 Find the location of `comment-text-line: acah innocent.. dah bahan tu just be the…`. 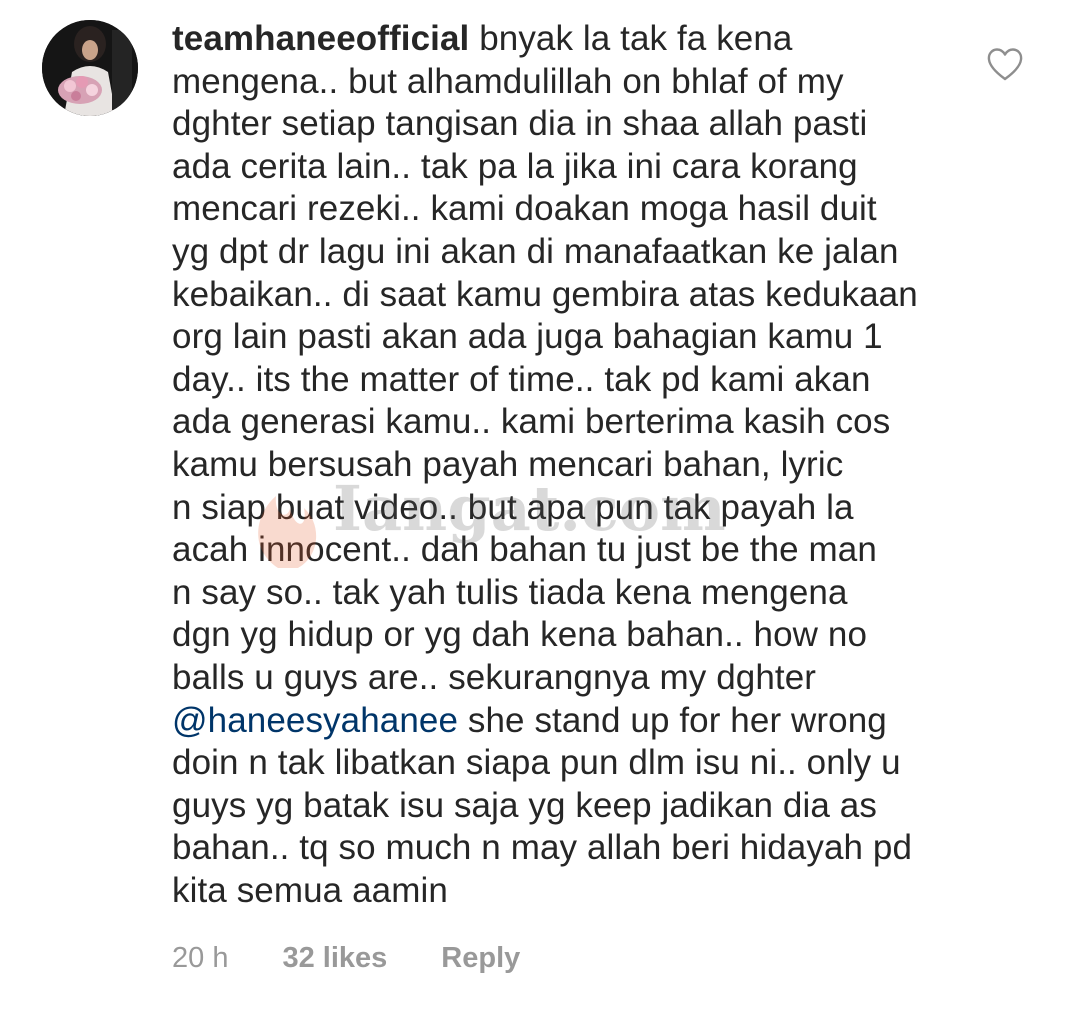

comment-text-line: acah innocent.. dah bahan tu just be the… is located at coordinates (572, 550).